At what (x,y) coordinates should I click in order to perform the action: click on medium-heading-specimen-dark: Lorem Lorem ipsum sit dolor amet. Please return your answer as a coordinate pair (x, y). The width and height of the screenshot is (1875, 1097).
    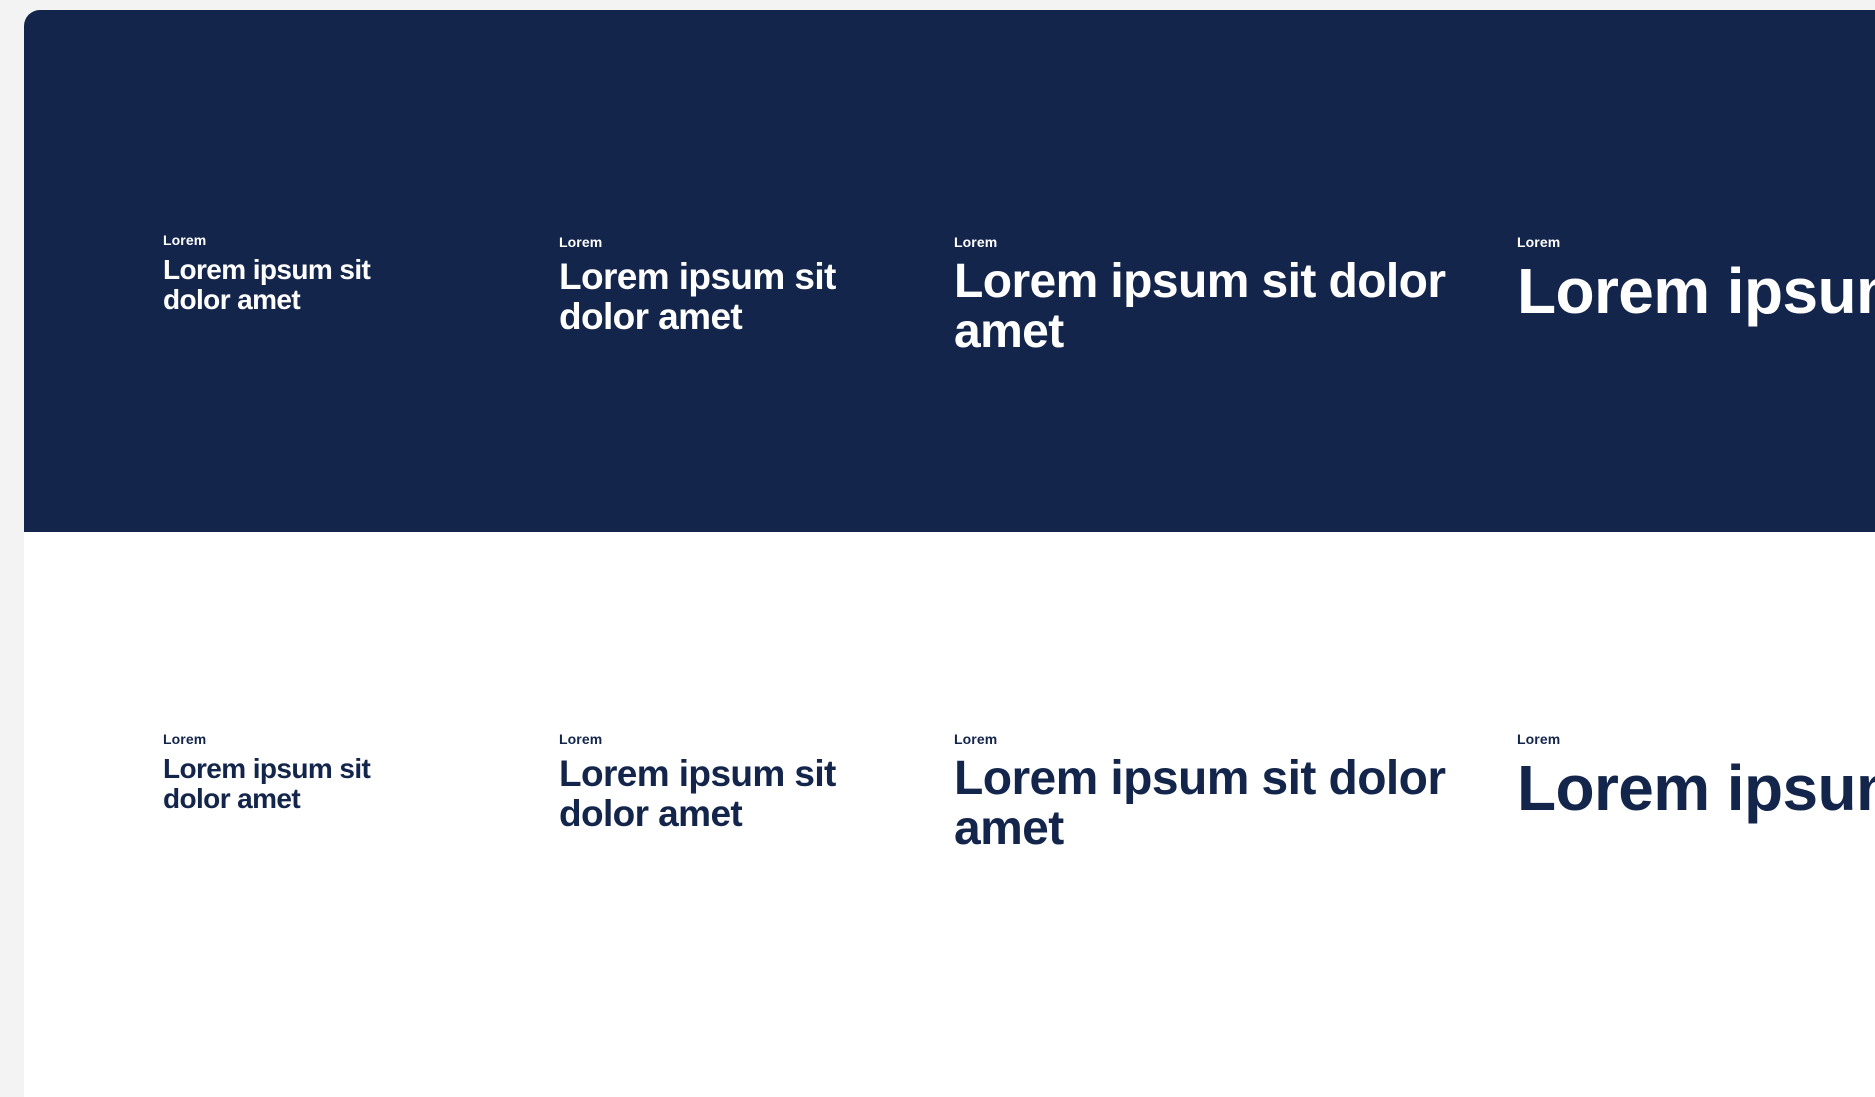
    Looking at the image, I should click on (709, 286).